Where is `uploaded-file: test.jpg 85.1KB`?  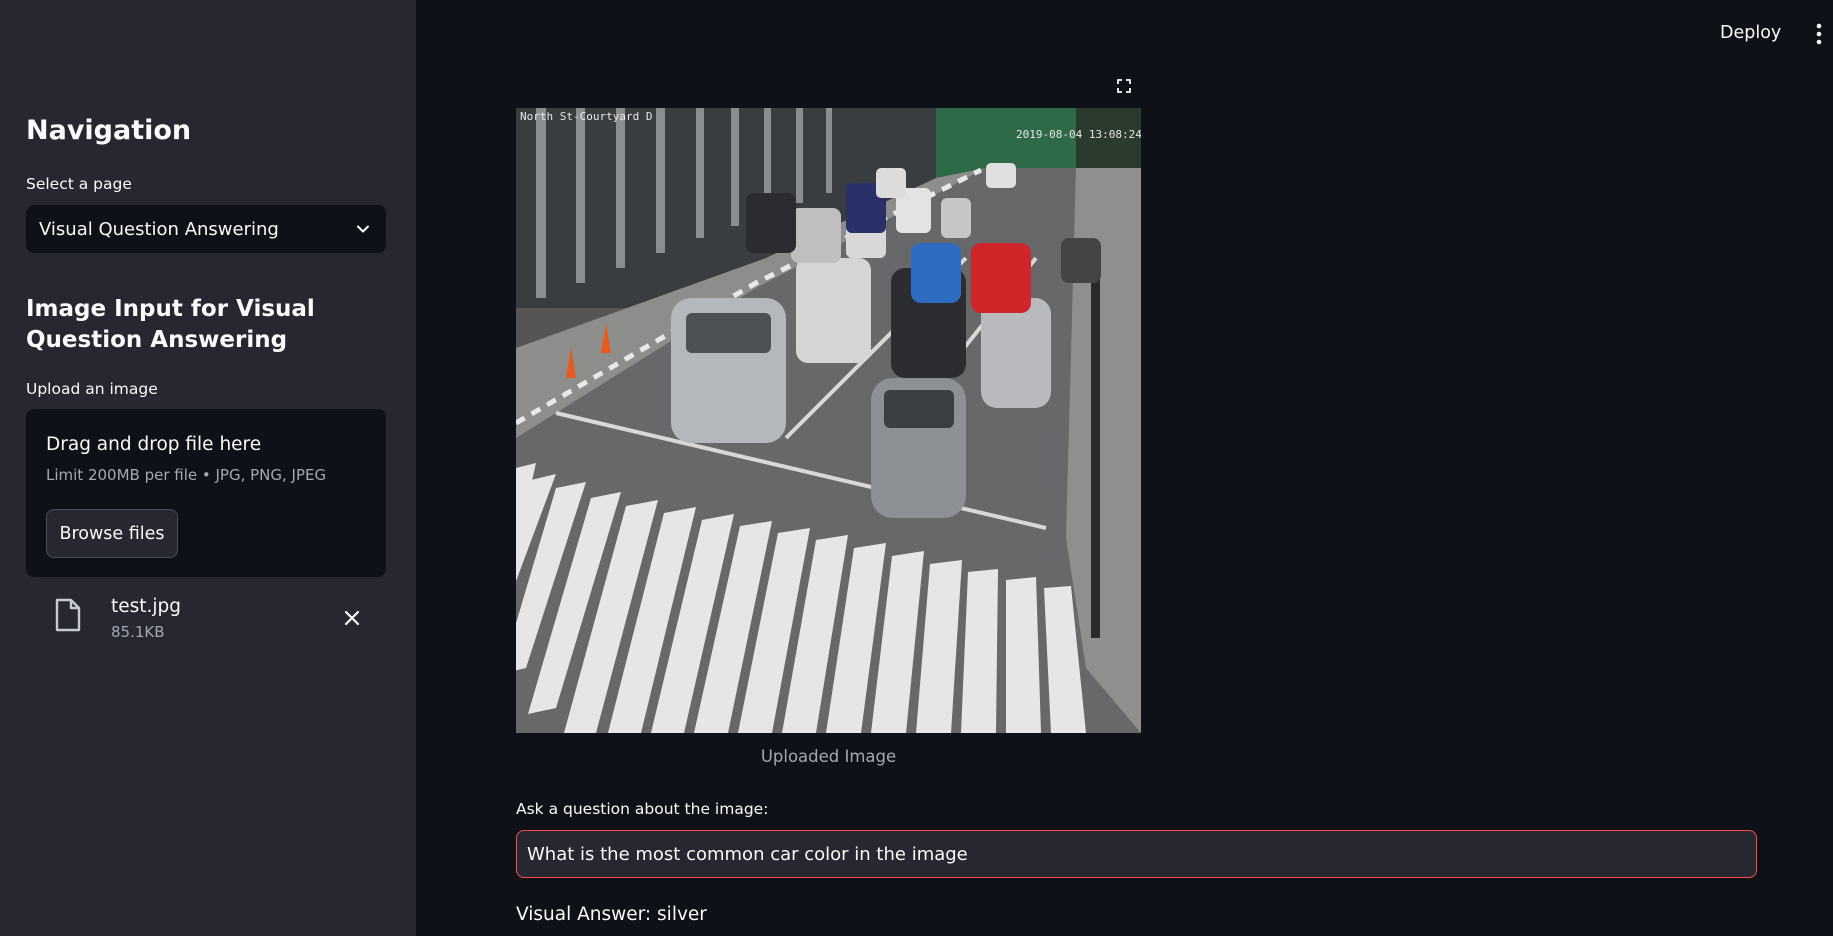 uploaded-file: test.jpg 85.1KB is located at coordinates (206, 618).